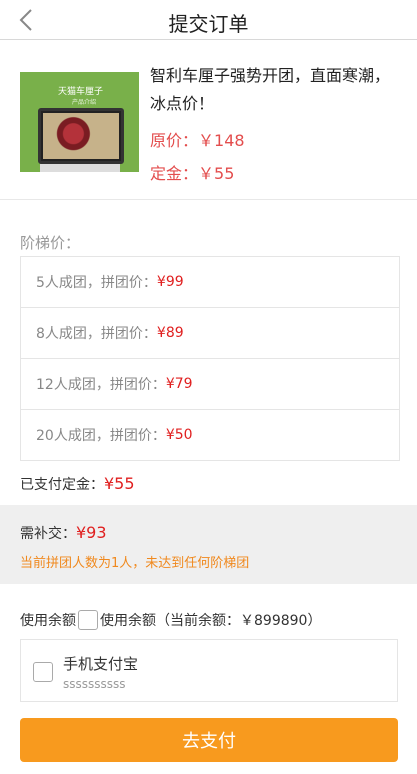  What do you see at coordinates (81, 136) in the screenshot?
I see `monitor-graphic` at bounding box center [81, 136].